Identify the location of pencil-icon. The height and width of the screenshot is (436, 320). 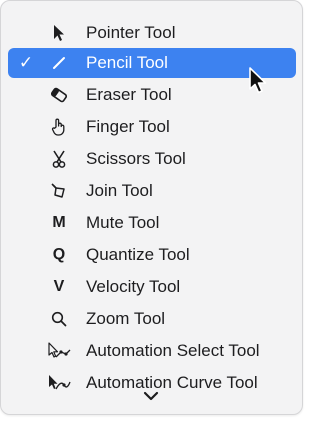
(59, 63).